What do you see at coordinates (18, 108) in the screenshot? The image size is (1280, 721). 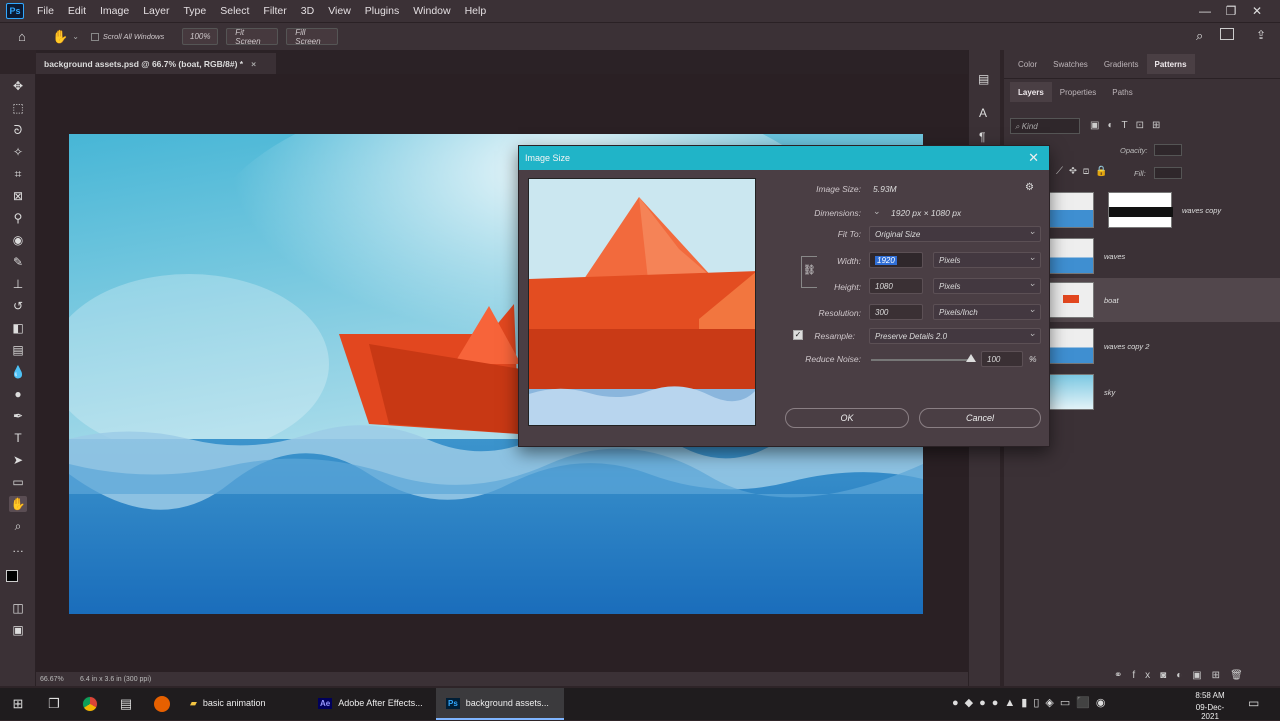 I see `marquee-tool-icon: ⬚` at bounding box center [18, 108].